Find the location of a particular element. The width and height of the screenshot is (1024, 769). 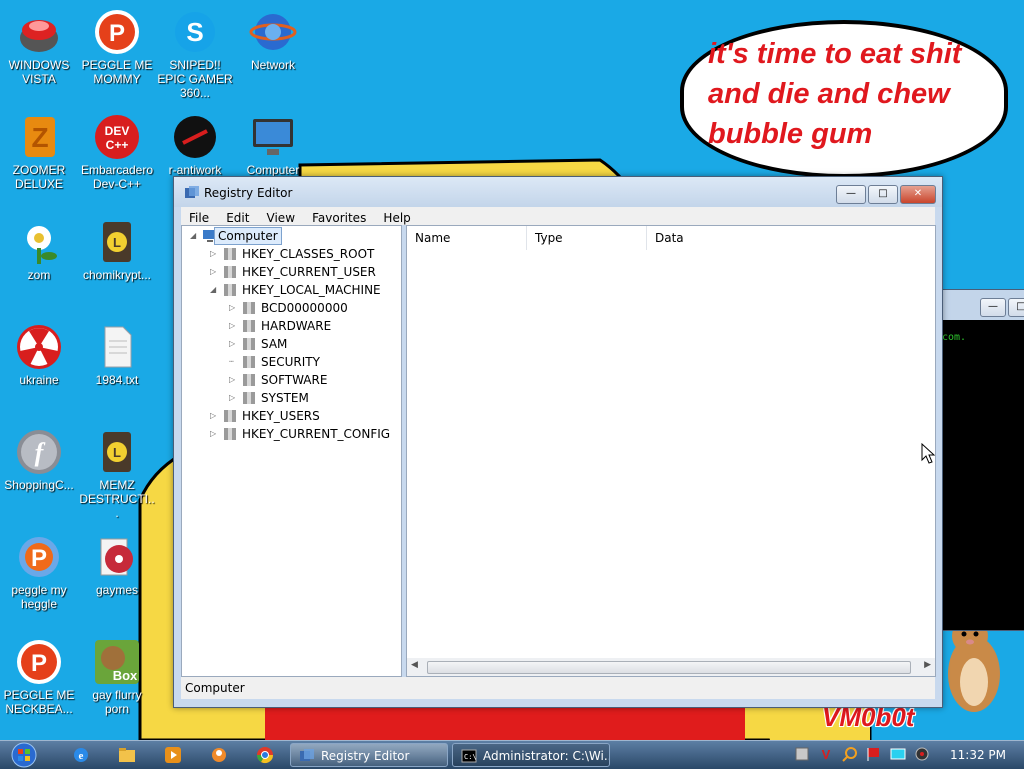

desktop-icon-gay-flurry-porn: Box gay flurry porn is located at coordinates (117, 677).